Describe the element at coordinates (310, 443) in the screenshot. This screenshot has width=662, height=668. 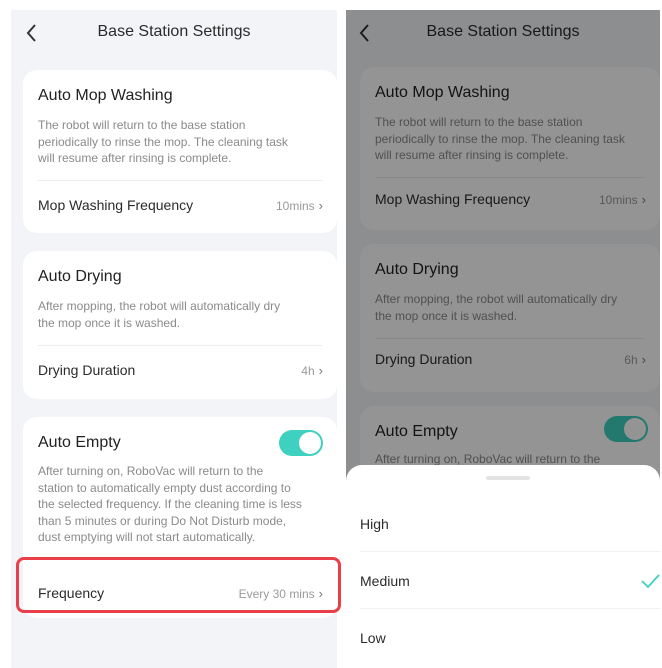
I see `toggle-knob` at that location.